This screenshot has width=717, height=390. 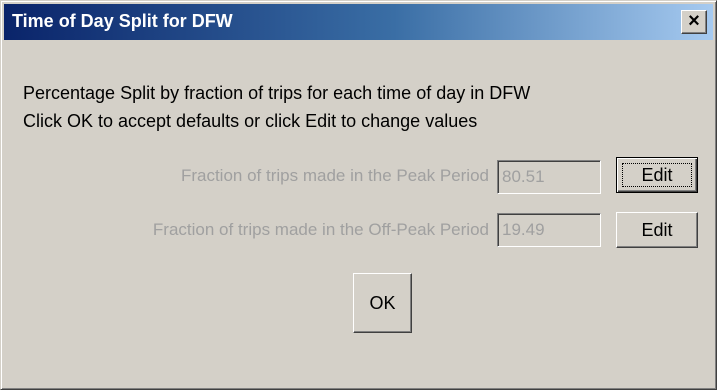 I want to click on offpeak-fraction-field: 19.49, so click(x=549, y=230).